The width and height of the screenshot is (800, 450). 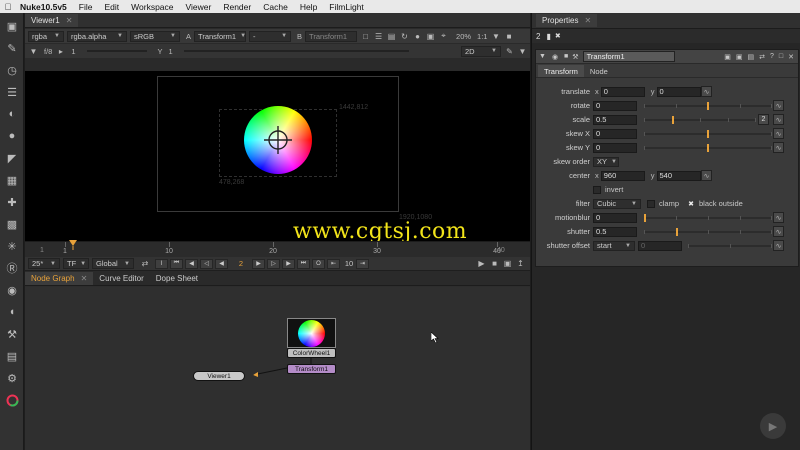 I want to click on translate-curve-button: ∿, so click(x=706, y=91).